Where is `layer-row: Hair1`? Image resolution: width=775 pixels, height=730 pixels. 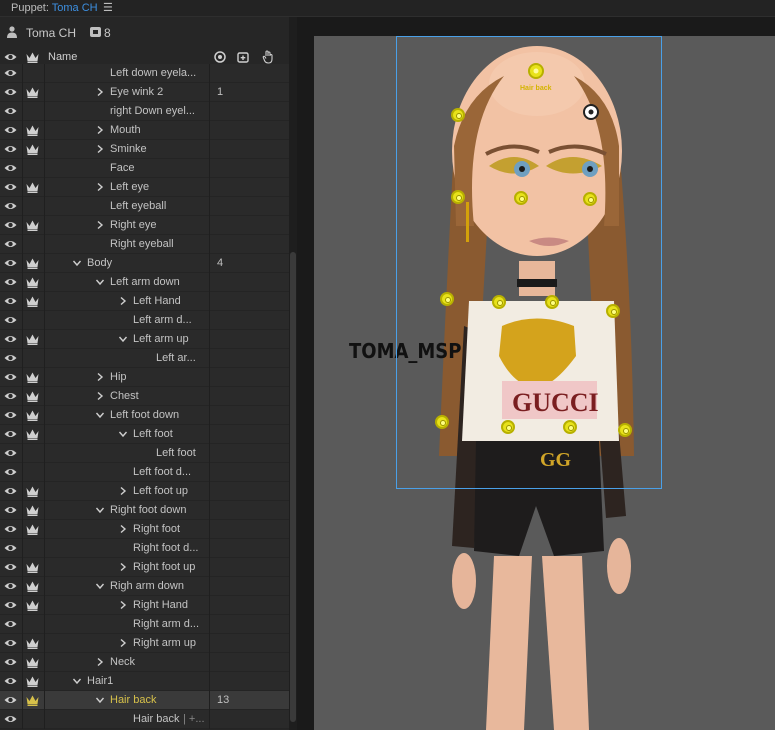
layer-row: Hair1 is located at coordinates (144, 681).